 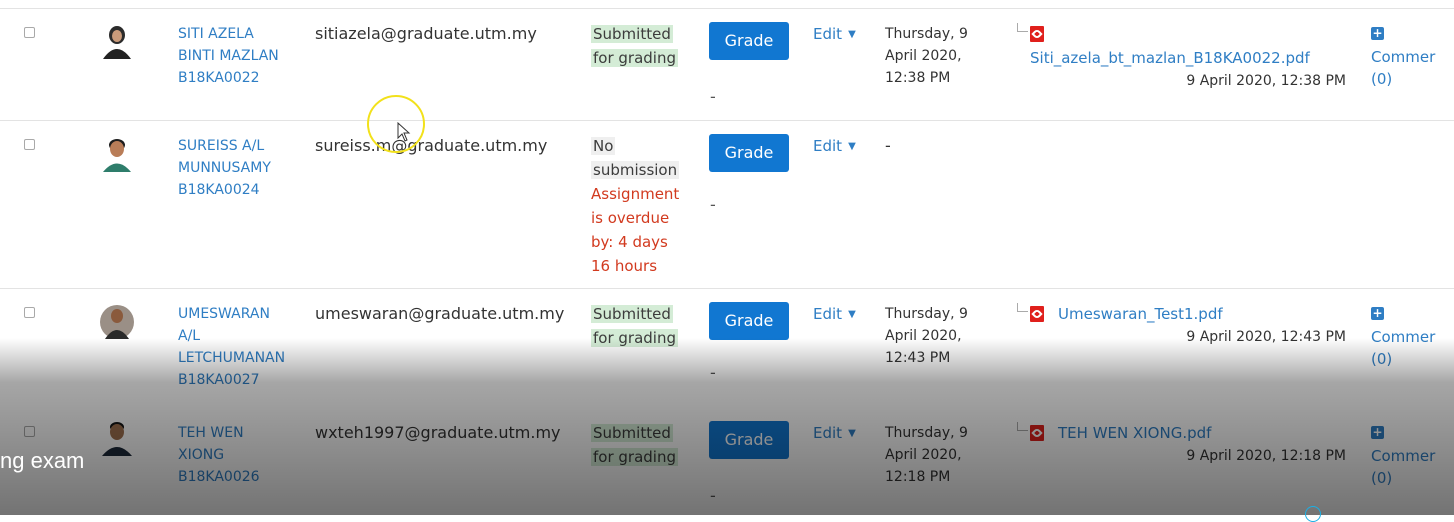 I want to click on file-link: Umeswaran_Test1.pdf, so click(x=1140, y=314).